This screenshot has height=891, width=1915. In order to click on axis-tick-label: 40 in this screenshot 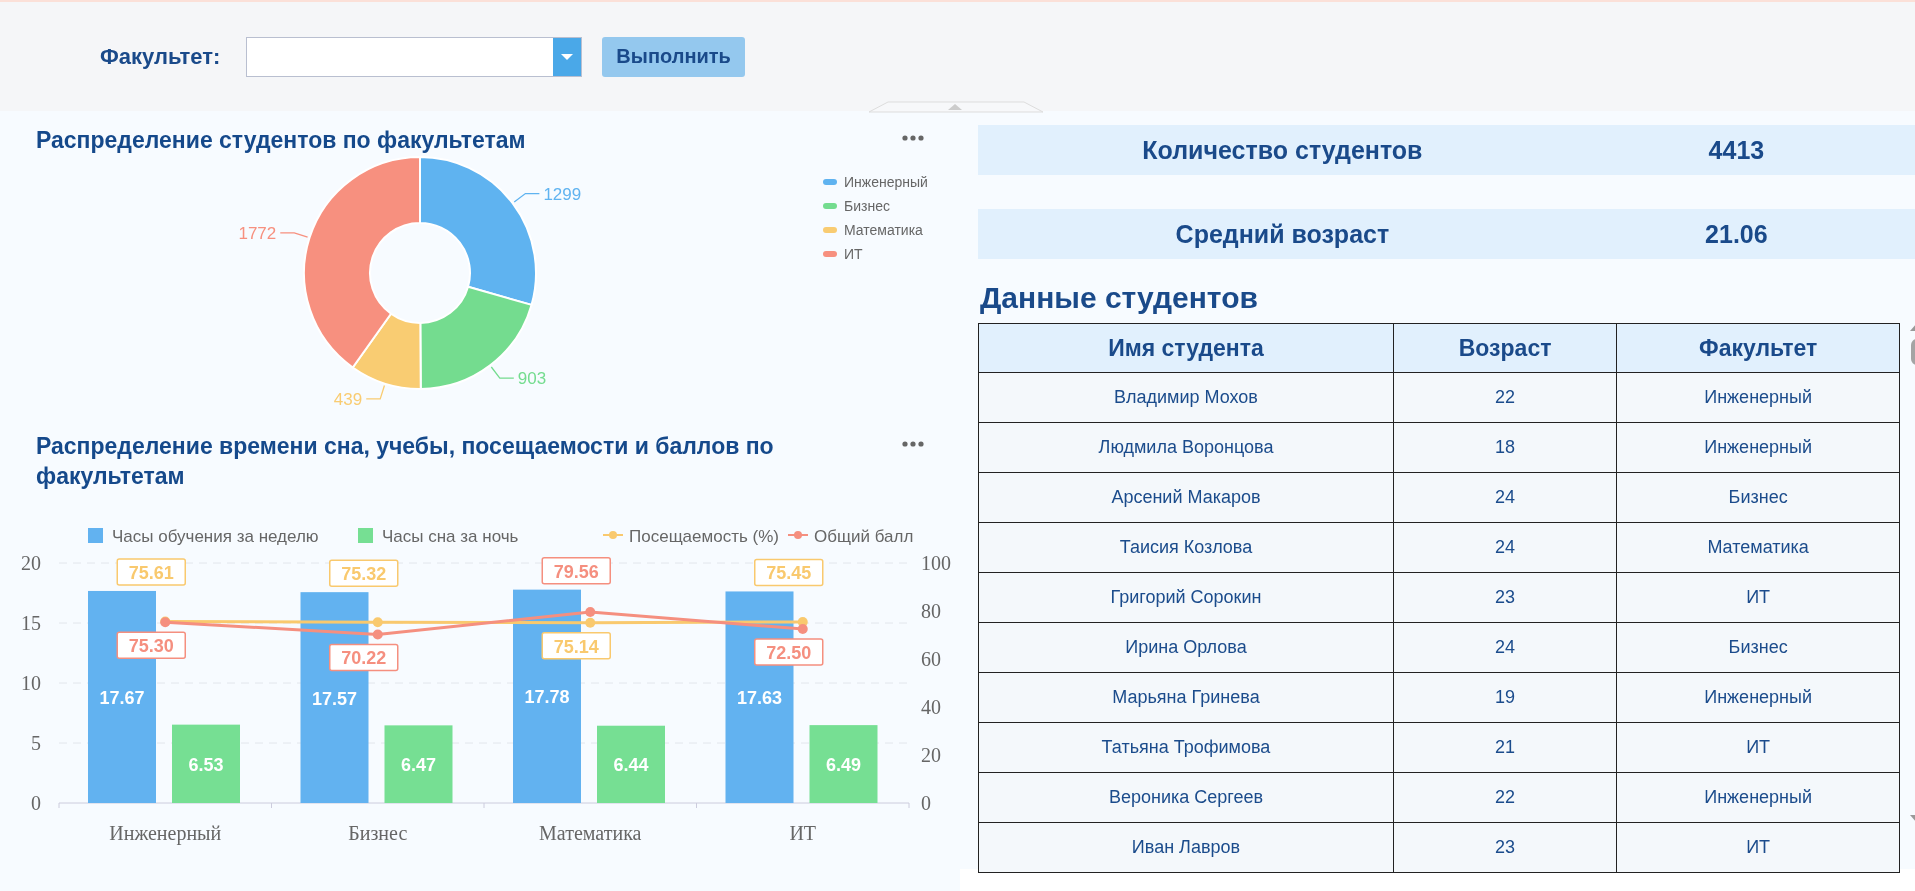, I will do `click(931, 707)`.